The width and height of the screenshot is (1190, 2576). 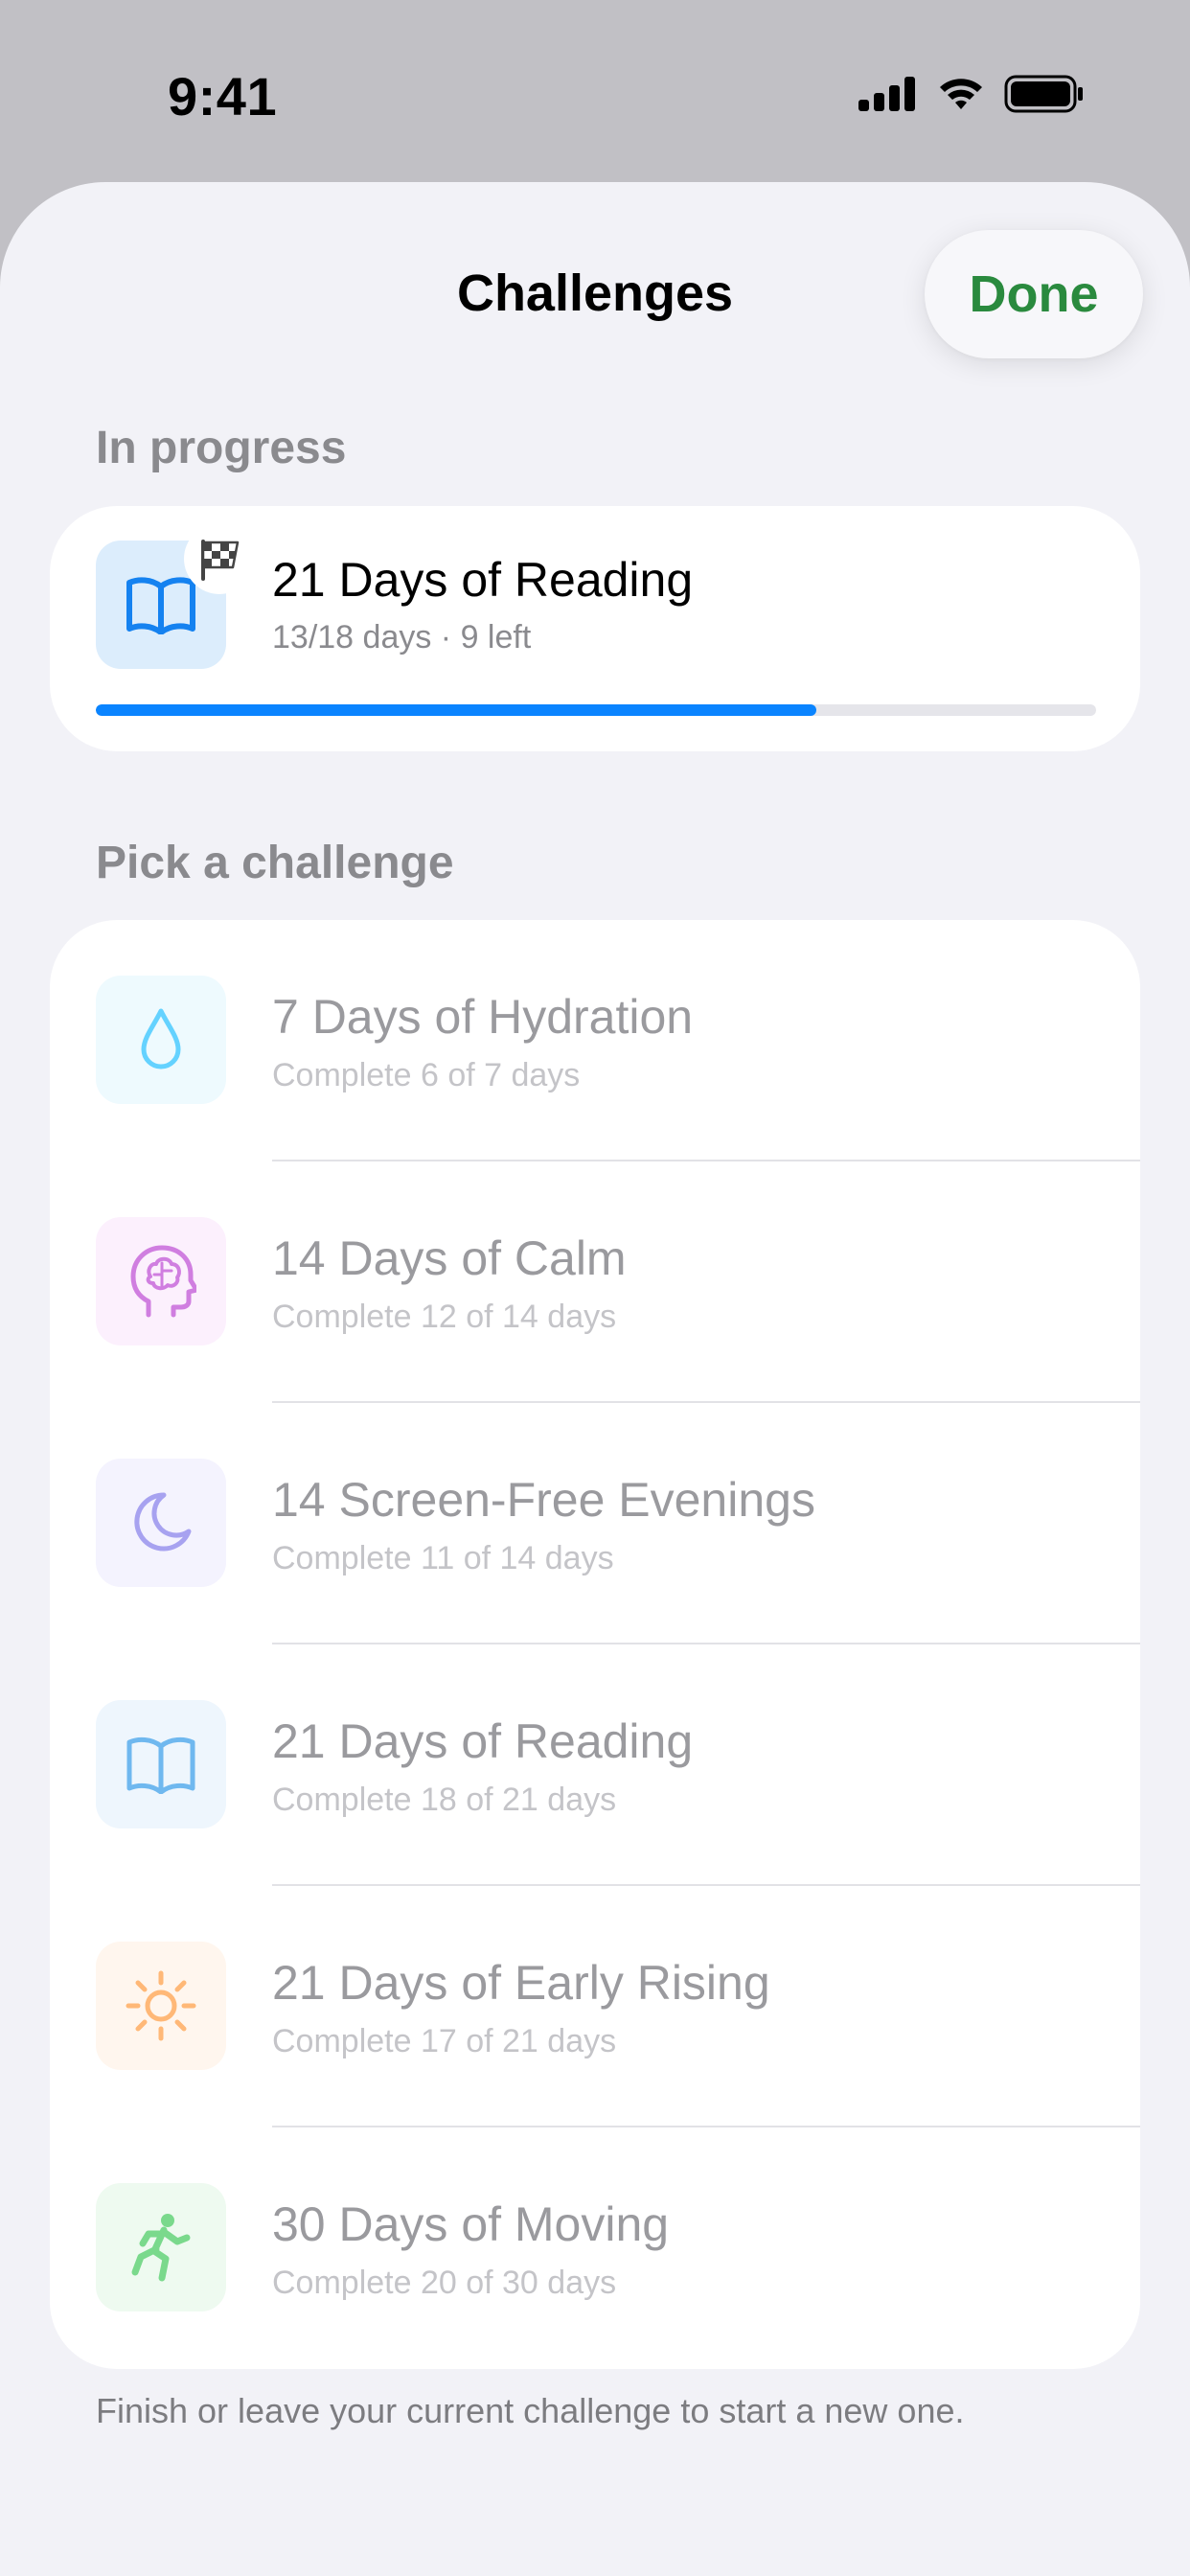 I want to click on water-drop-icon, so click(x=161, y=1039).